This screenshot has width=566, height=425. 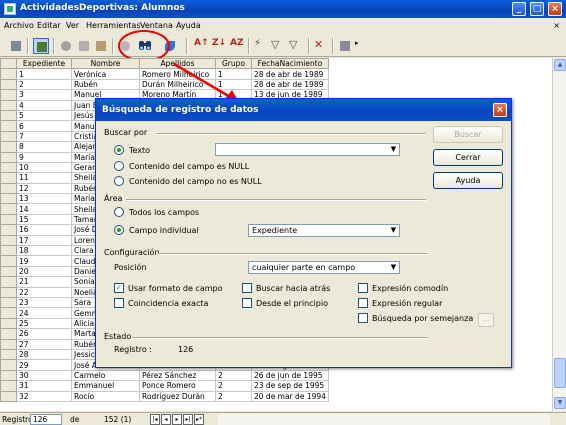 What do you see at coordinates (44, 334) in the screenshot?
I see `table-cell: 26` at bounding box center [44, 334].